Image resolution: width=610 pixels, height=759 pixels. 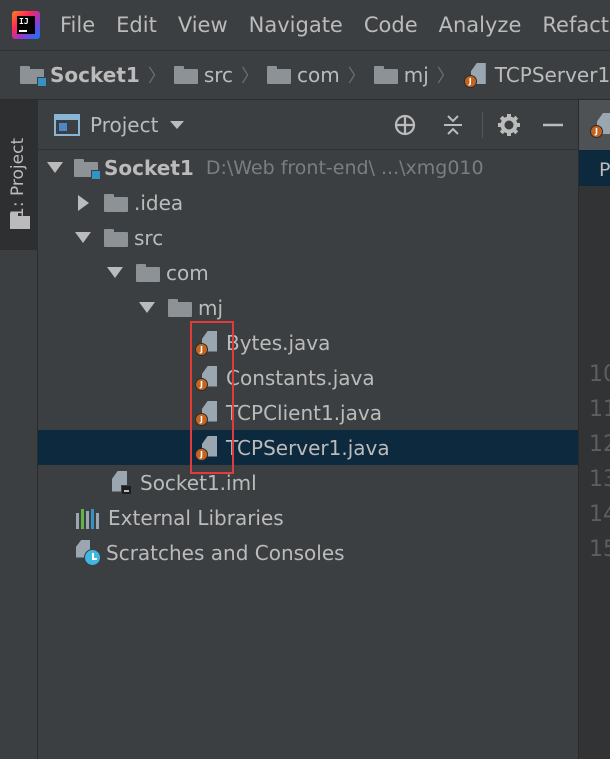 I want to click on breadcrumb-mj-label: mj, so click(x=416, y=75).